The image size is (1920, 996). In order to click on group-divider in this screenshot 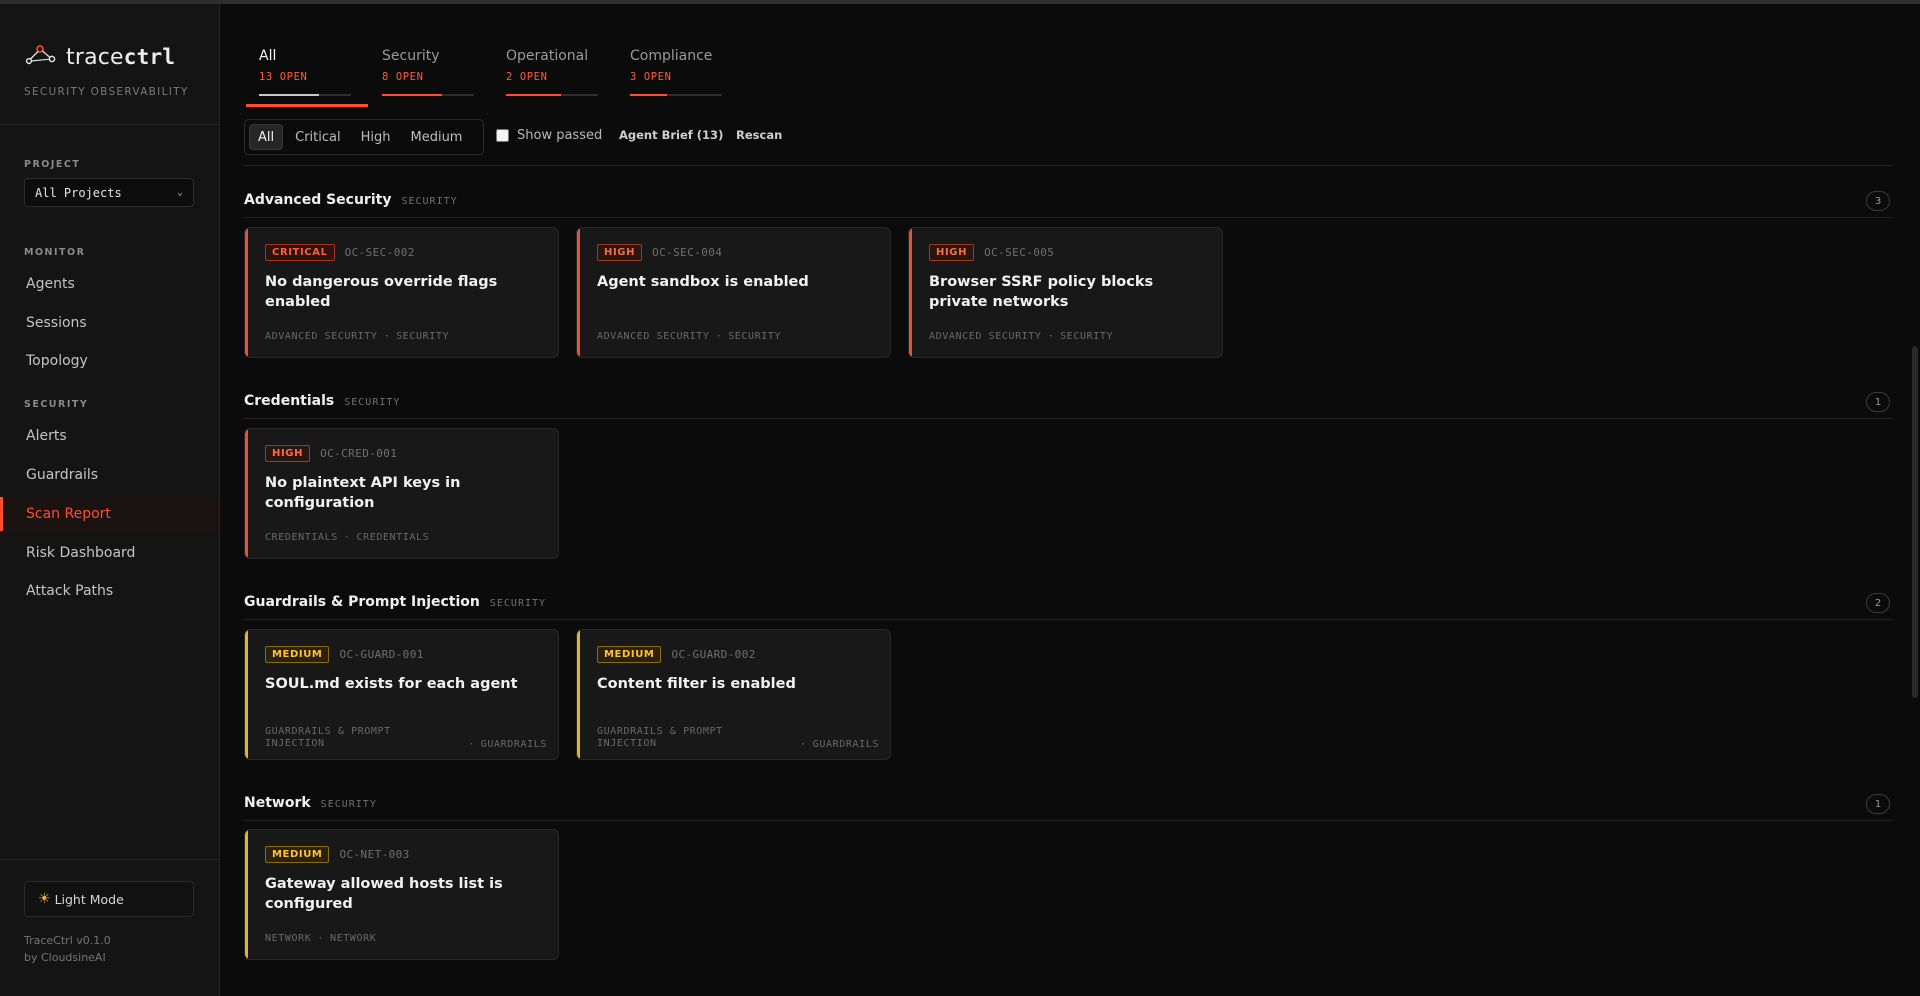, I will do `click(1068, 217)`.